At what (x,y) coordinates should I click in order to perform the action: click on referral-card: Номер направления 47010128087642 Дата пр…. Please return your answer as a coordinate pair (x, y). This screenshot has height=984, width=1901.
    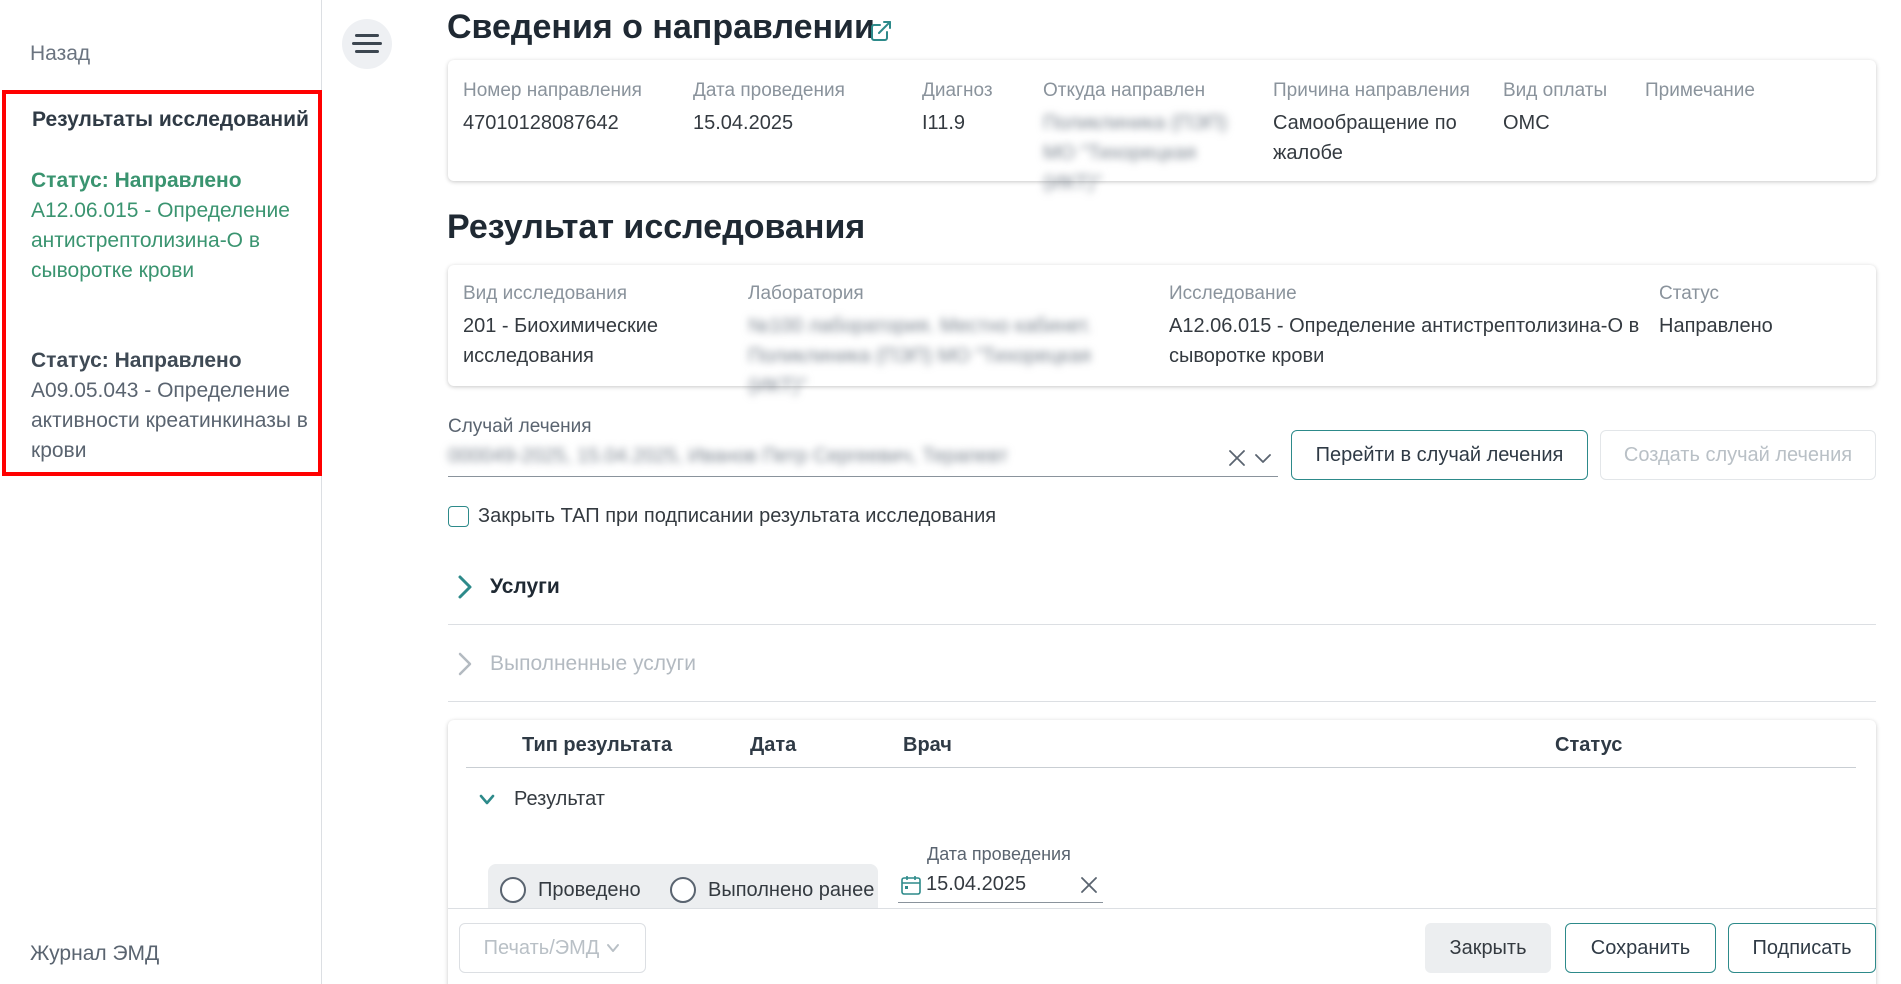
    Looking at the image, I should click on (1162, 127).